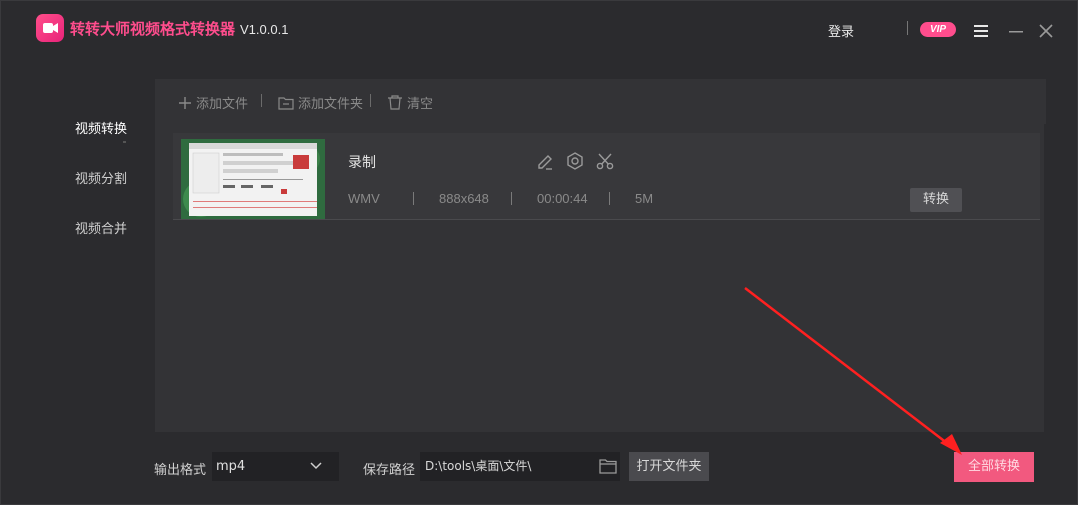 Image resolution: width=1078 pixels, height=505 pixels. I want to click on add-file-label: 添加文件, so click(222, 104).